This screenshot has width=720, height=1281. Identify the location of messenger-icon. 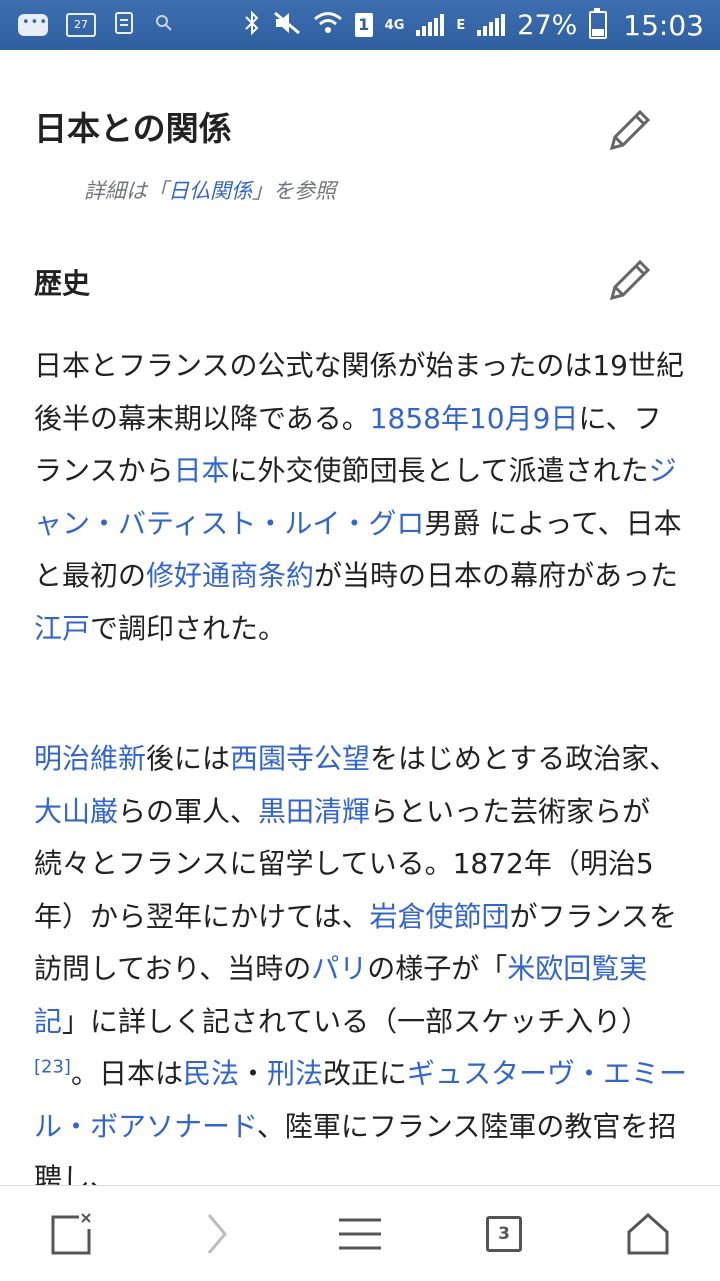
(33, 25).